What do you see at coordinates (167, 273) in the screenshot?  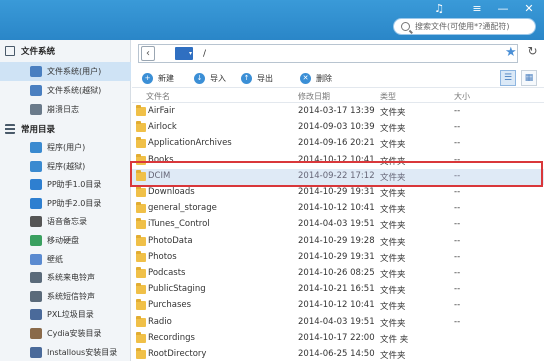 I see `cell-name: Podcasts` at bounding box center [167, 273].